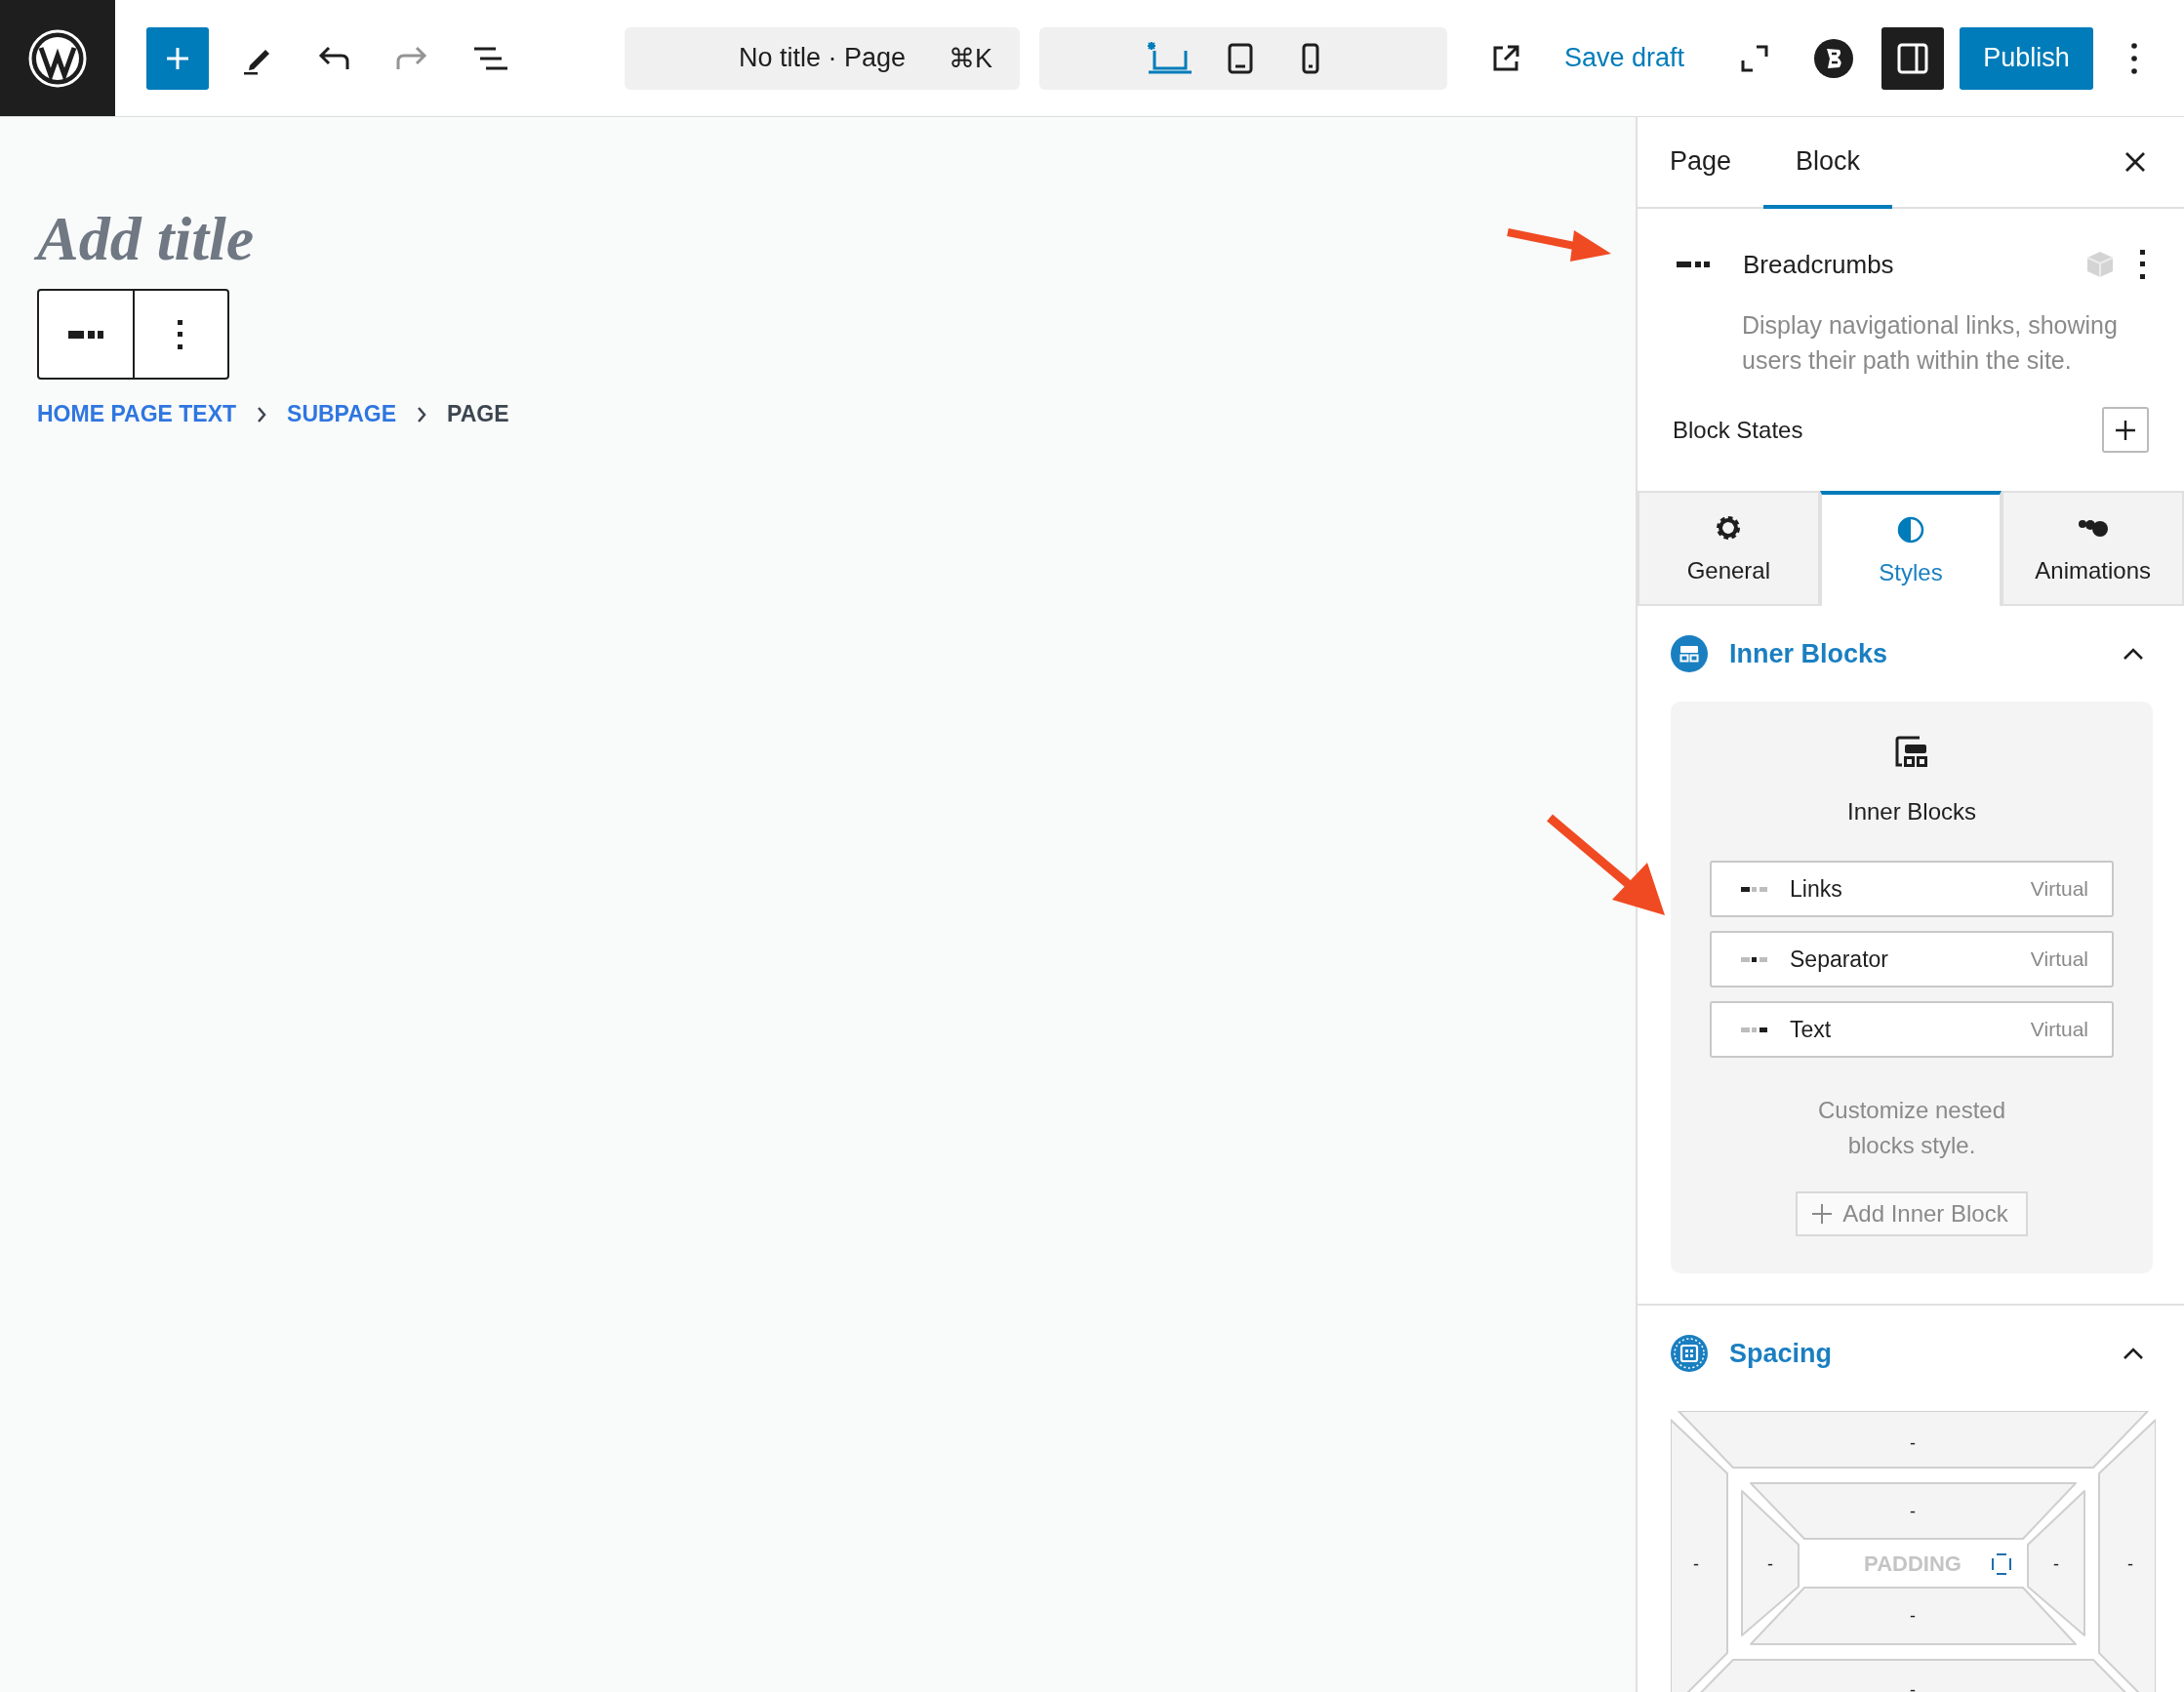  What do you see at coordinates (1818, 264) in the screenshot?
I see `block-name: Breadcrumbs` at bounding box center [1818, 264].